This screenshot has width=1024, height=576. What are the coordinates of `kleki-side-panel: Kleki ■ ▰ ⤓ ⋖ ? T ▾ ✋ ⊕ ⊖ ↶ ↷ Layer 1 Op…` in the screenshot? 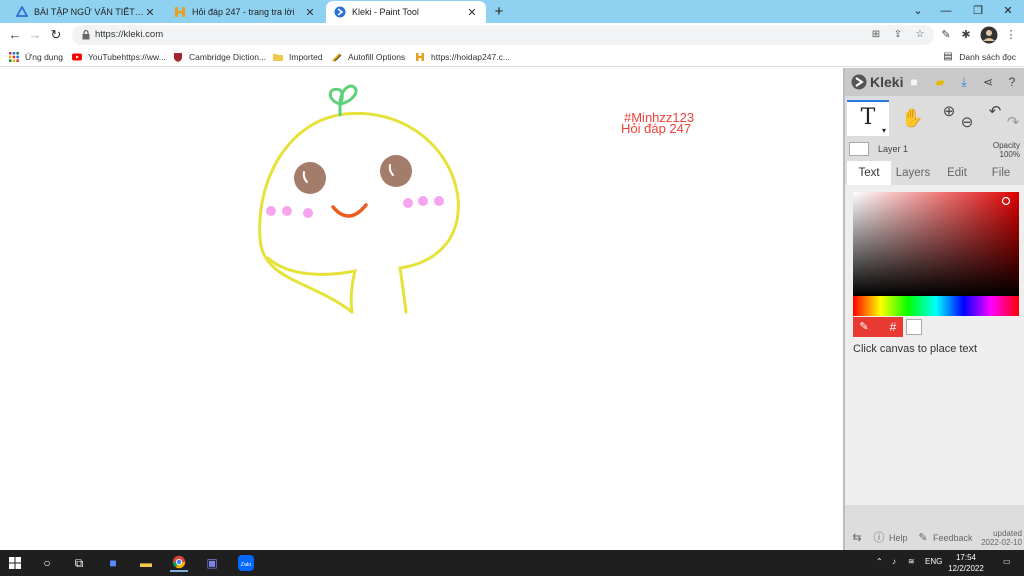 It's located at (933, 309).